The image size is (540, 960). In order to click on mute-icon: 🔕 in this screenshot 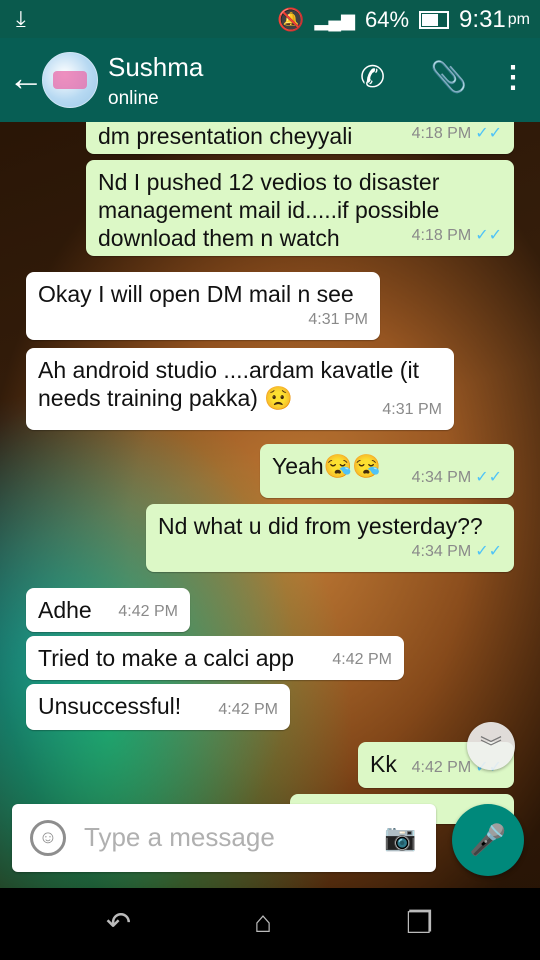, I will do `click(291, 19)`.